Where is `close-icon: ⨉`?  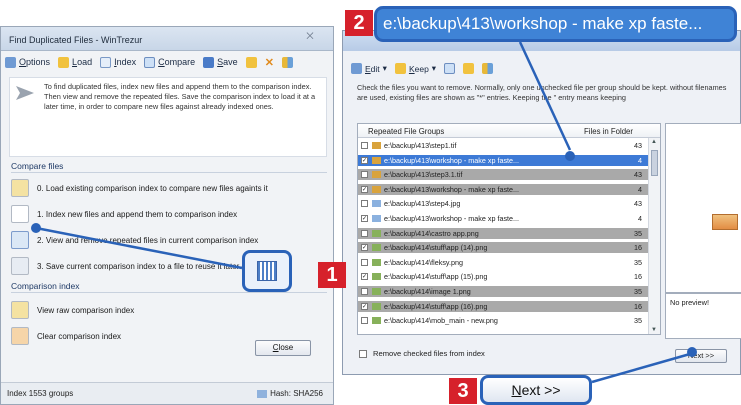
close-icon: ⨉ is located at coordinates (310, 38).